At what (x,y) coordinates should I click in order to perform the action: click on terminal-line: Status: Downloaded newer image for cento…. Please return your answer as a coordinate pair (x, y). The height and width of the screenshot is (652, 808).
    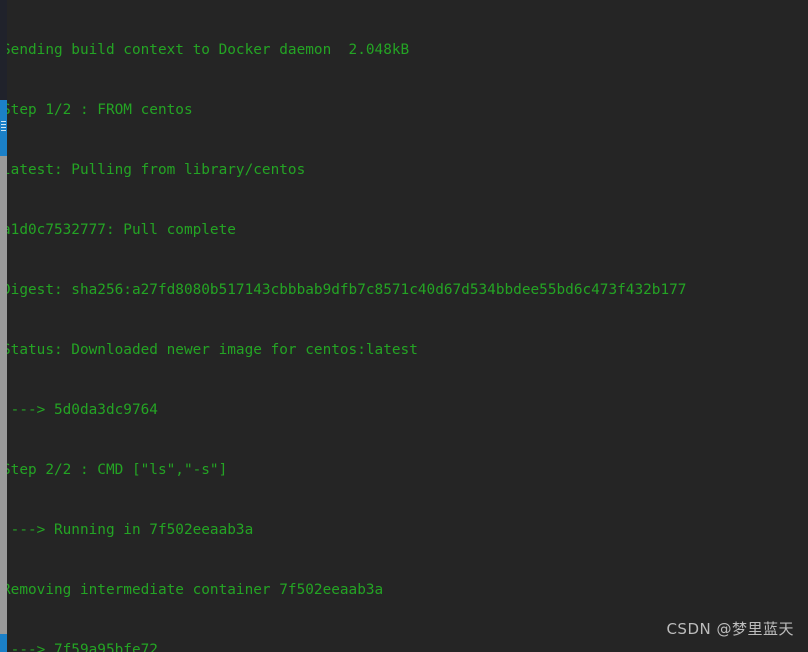
    Looking at the image, I should click on (210, 350).